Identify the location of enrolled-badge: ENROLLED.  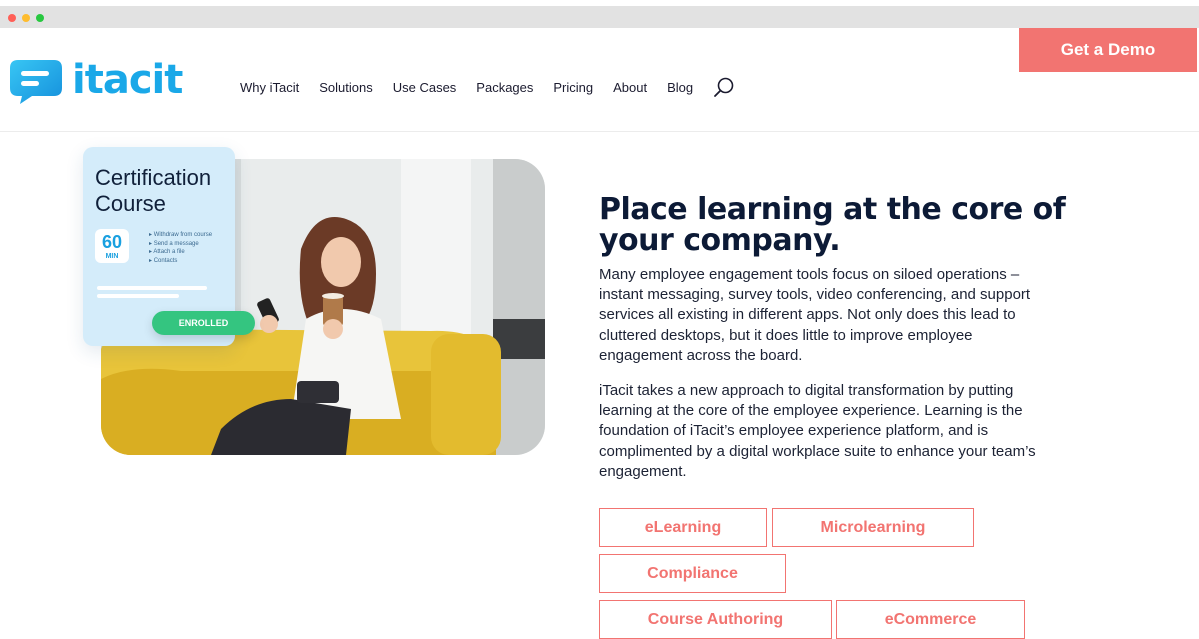
(203, 323).